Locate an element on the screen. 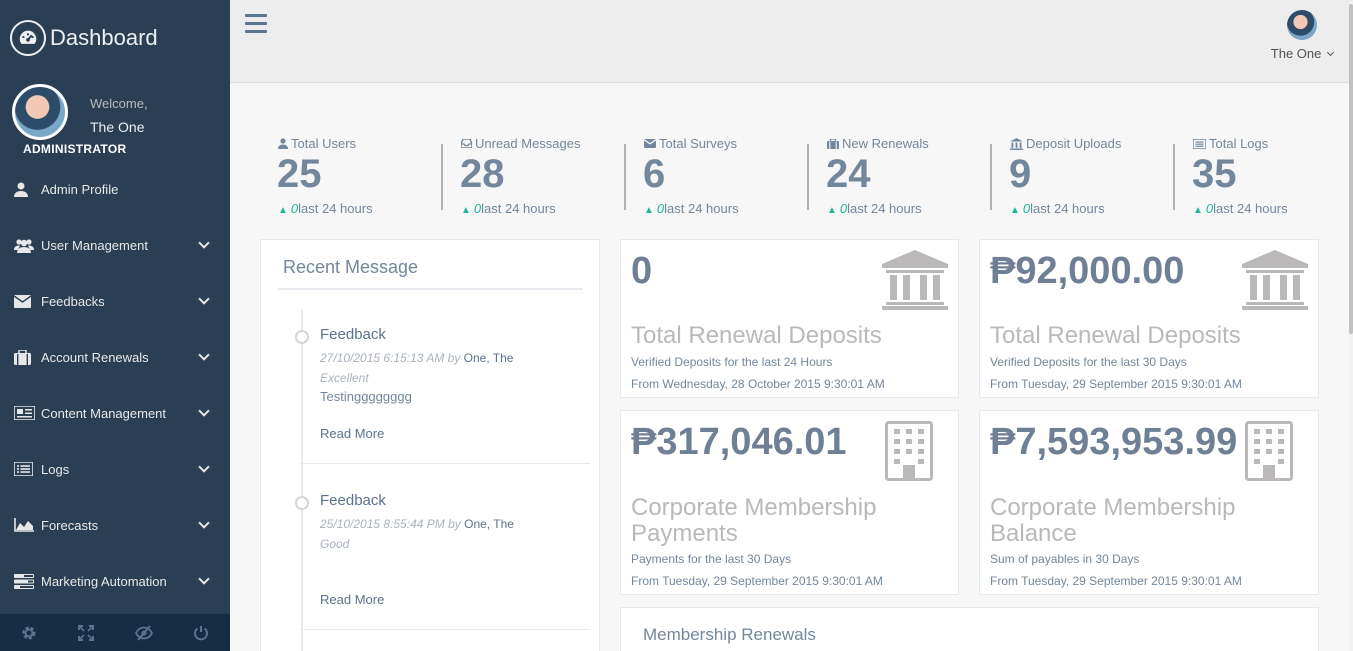 The image size is (1353, 651). sidebar-item-label: Admin Profile is located at coordinates (80, 189).